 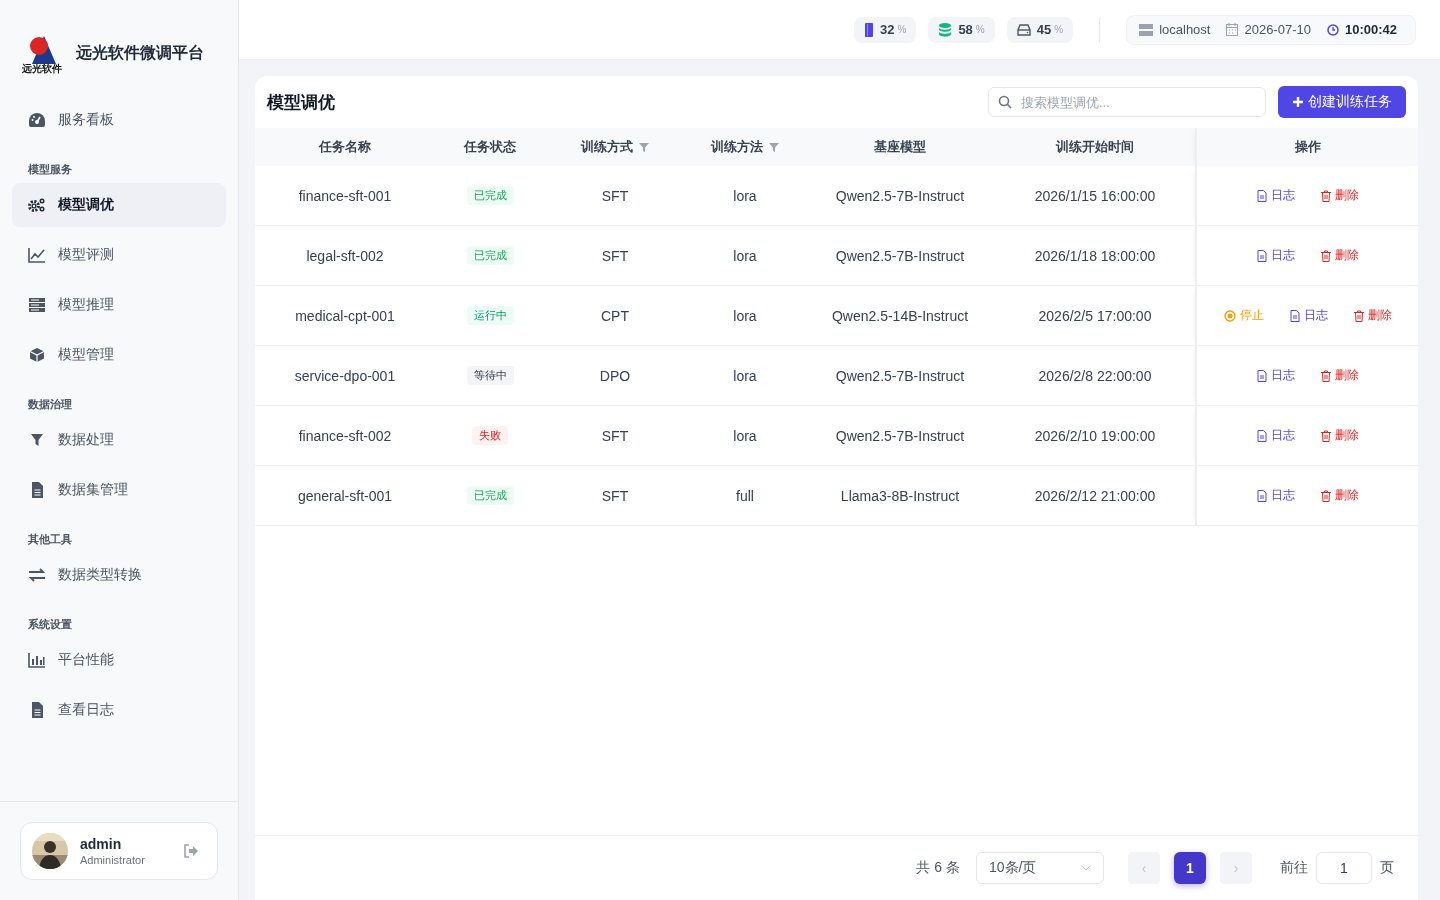 What do you see at coordinates (1095, 435) in the screenshot?
I see `table-cell: 2026/2/10 19:00:00` at bounding box center [1095, 435].